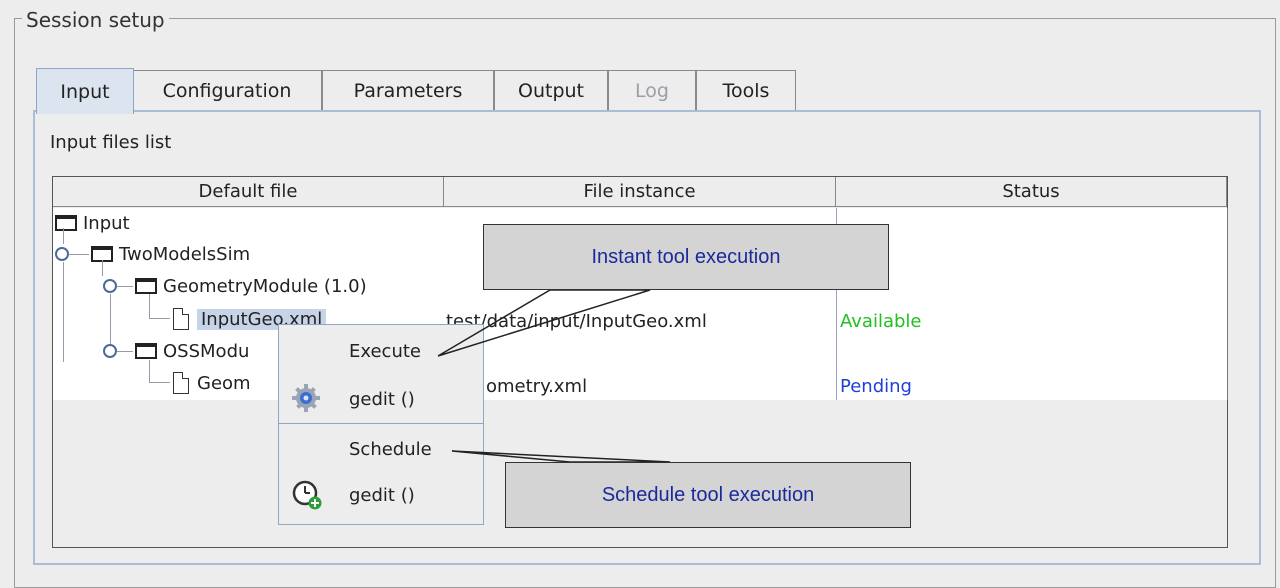 This screenshot has width=1280, height=588. Describe the element at coordinates (708, 495) in the screenshot. I see `schedule-execution-callout: Schedule tool execution` at that location.